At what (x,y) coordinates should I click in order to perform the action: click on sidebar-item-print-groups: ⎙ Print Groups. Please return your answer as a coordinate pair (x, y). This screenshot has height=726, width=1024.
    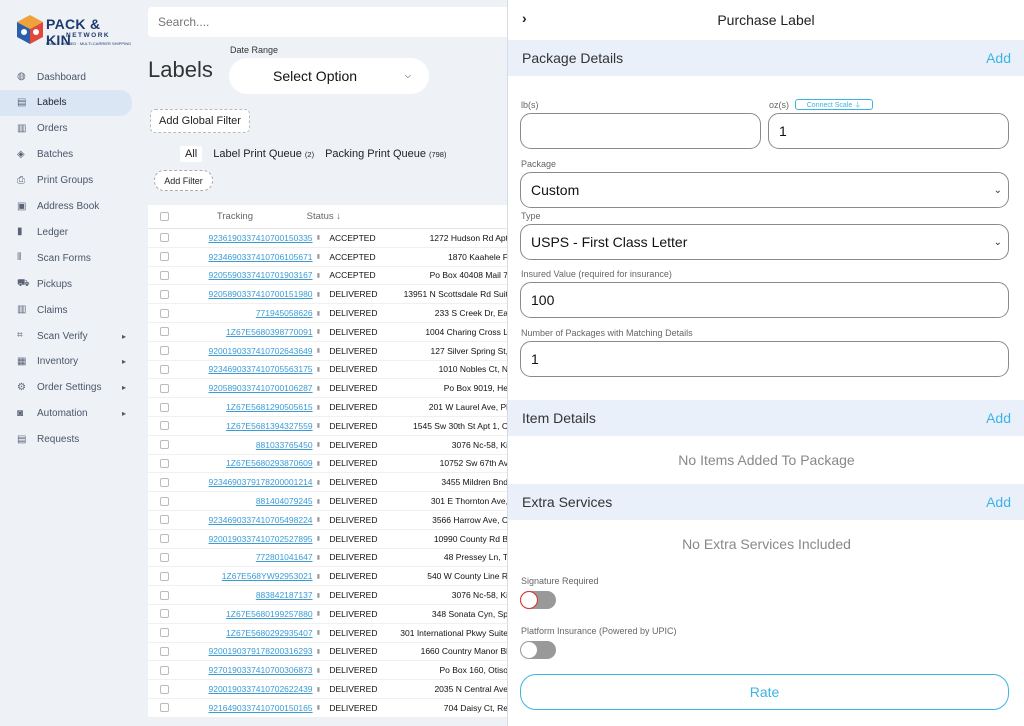
    Looking at the image, I should click on (70, 181).